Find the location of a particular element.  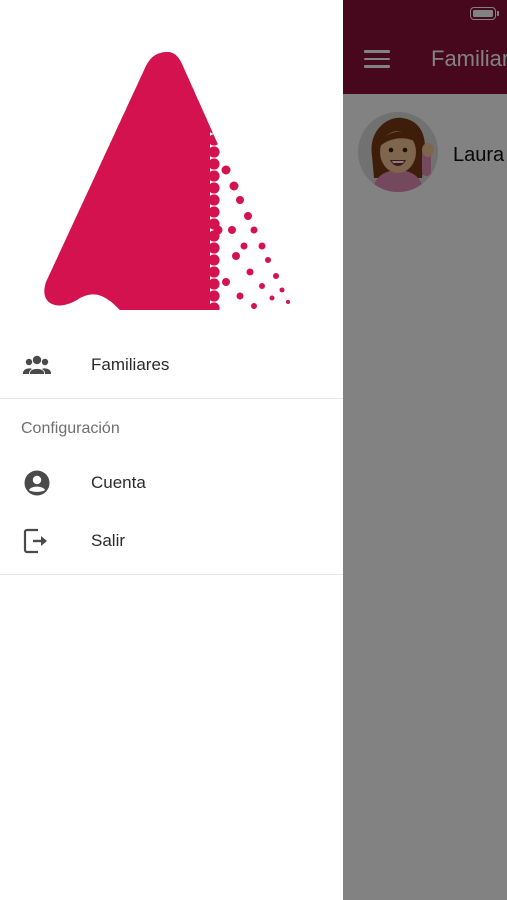

account-circle-icon is located at coordinates (37, 483).